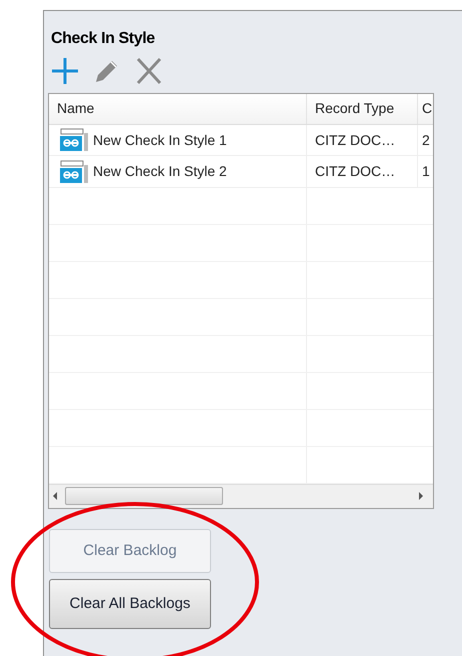 This screenshot has width=462, height=656. Describe the element at coordinates (144, 496) in the screenshot. I see `scrollbar-thumb` at that location.